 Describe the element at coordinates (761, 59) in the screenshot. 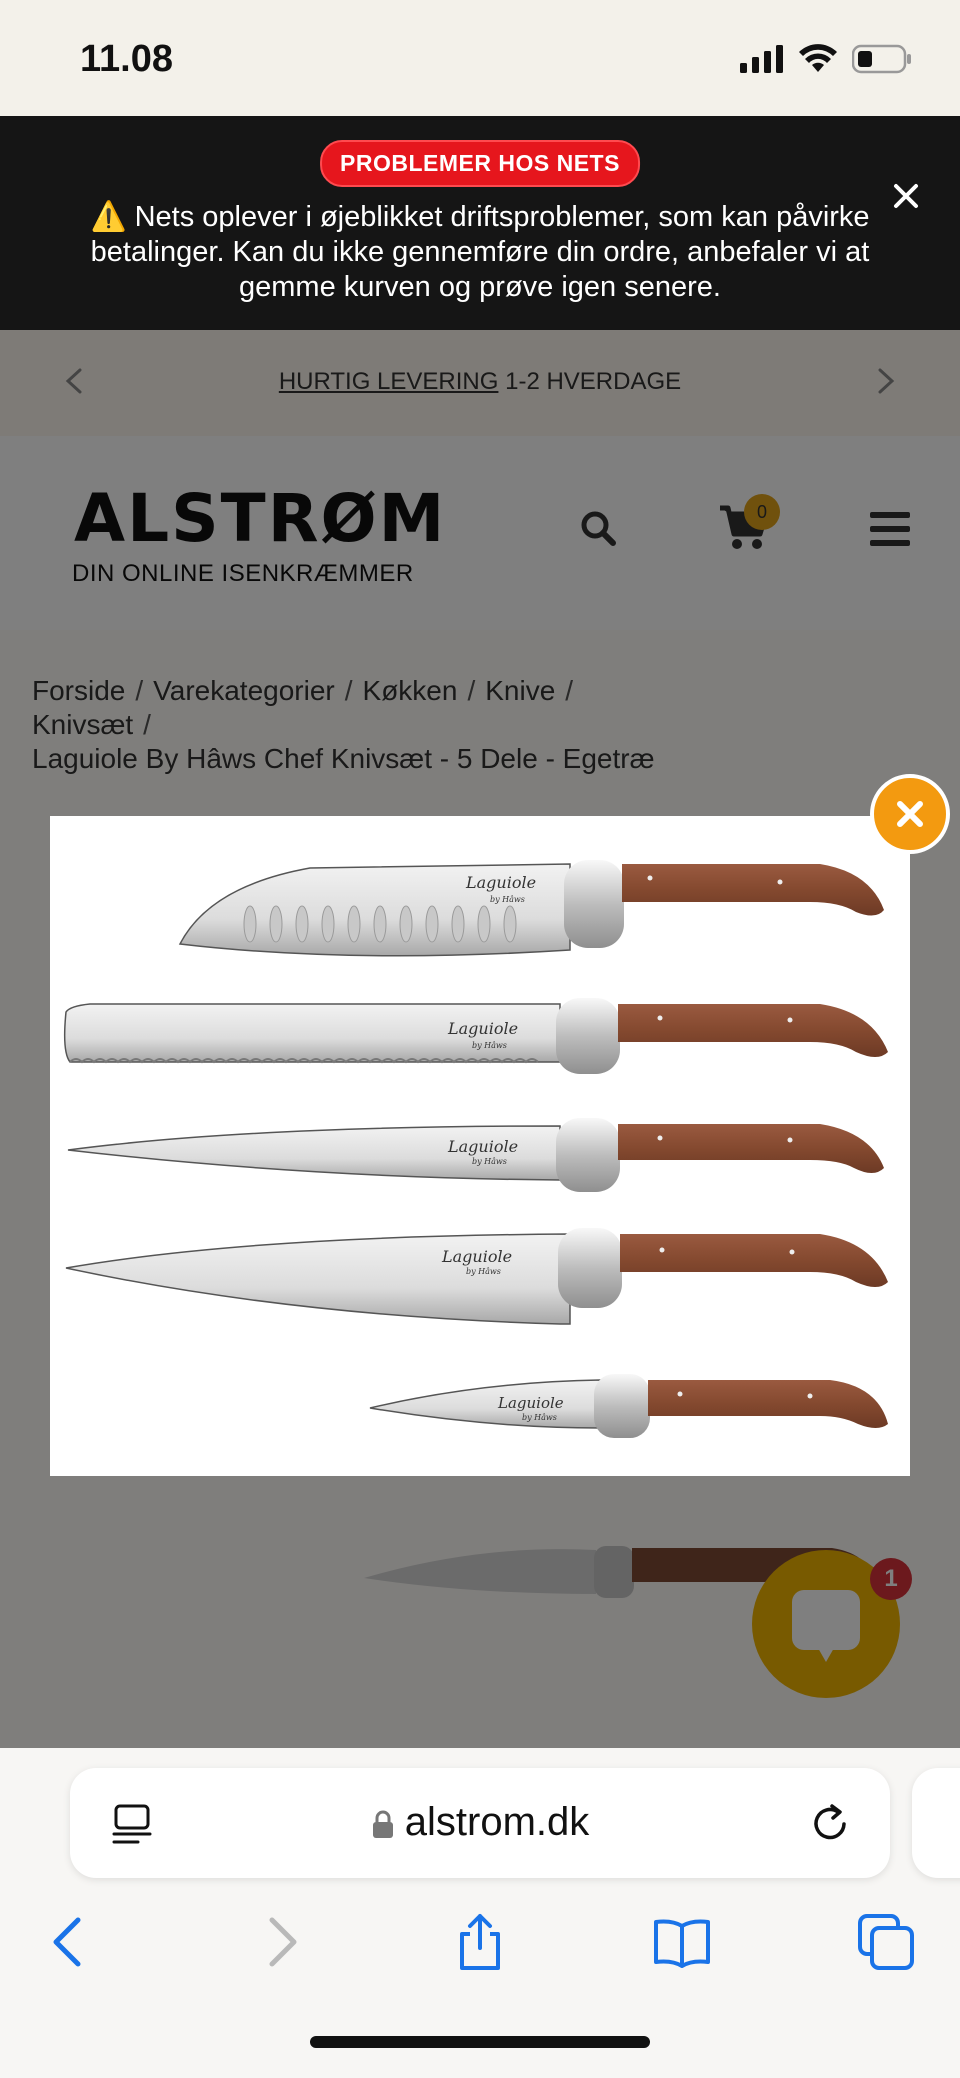

I see `signal-icon` at that location.